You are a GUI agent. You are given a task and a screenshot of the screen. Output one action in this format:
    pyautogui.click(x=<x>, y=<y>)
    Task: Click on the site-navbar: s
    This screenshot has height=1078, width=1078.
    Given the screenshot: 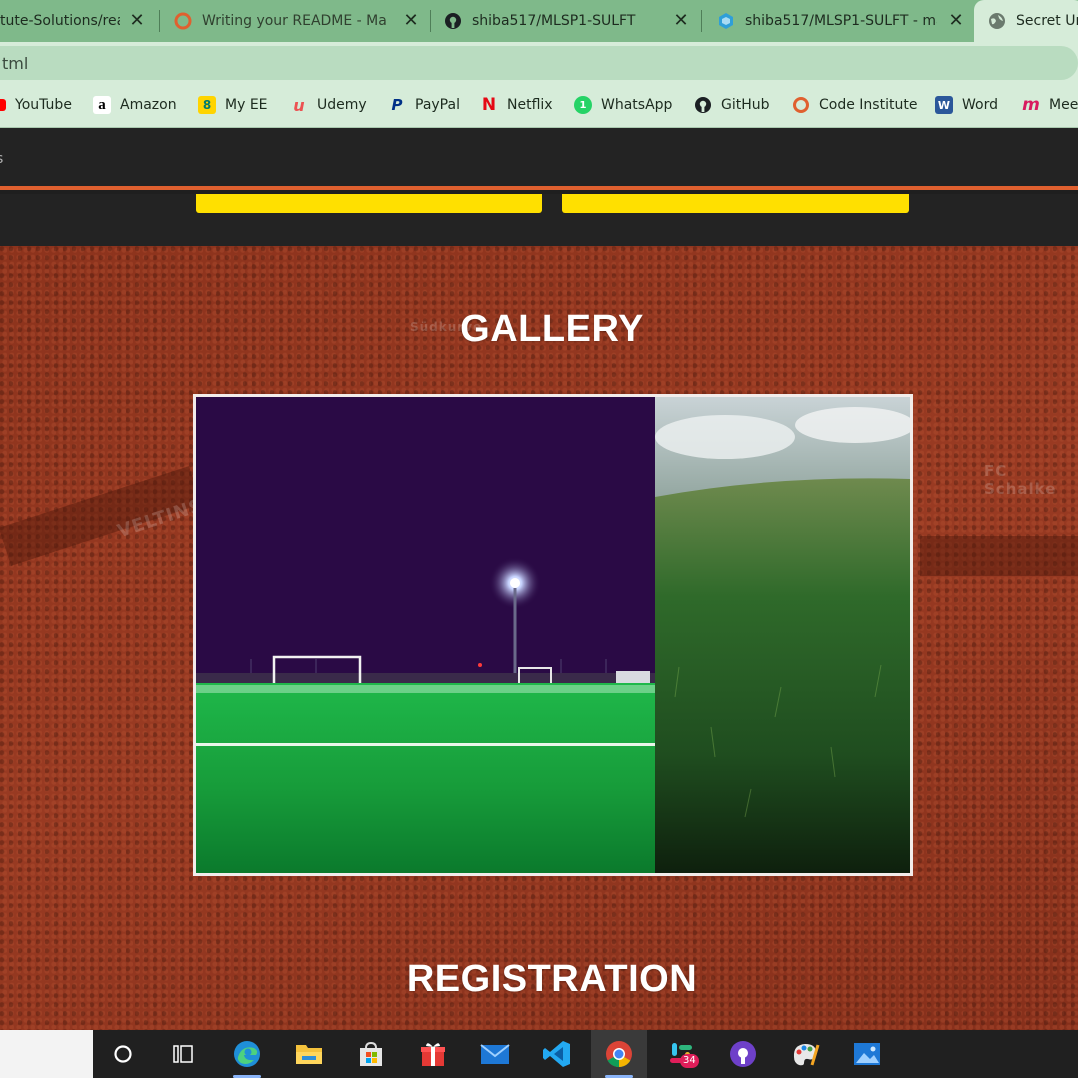 What is the action you would take?
    pyautogui.click(x=539, y=159)
    